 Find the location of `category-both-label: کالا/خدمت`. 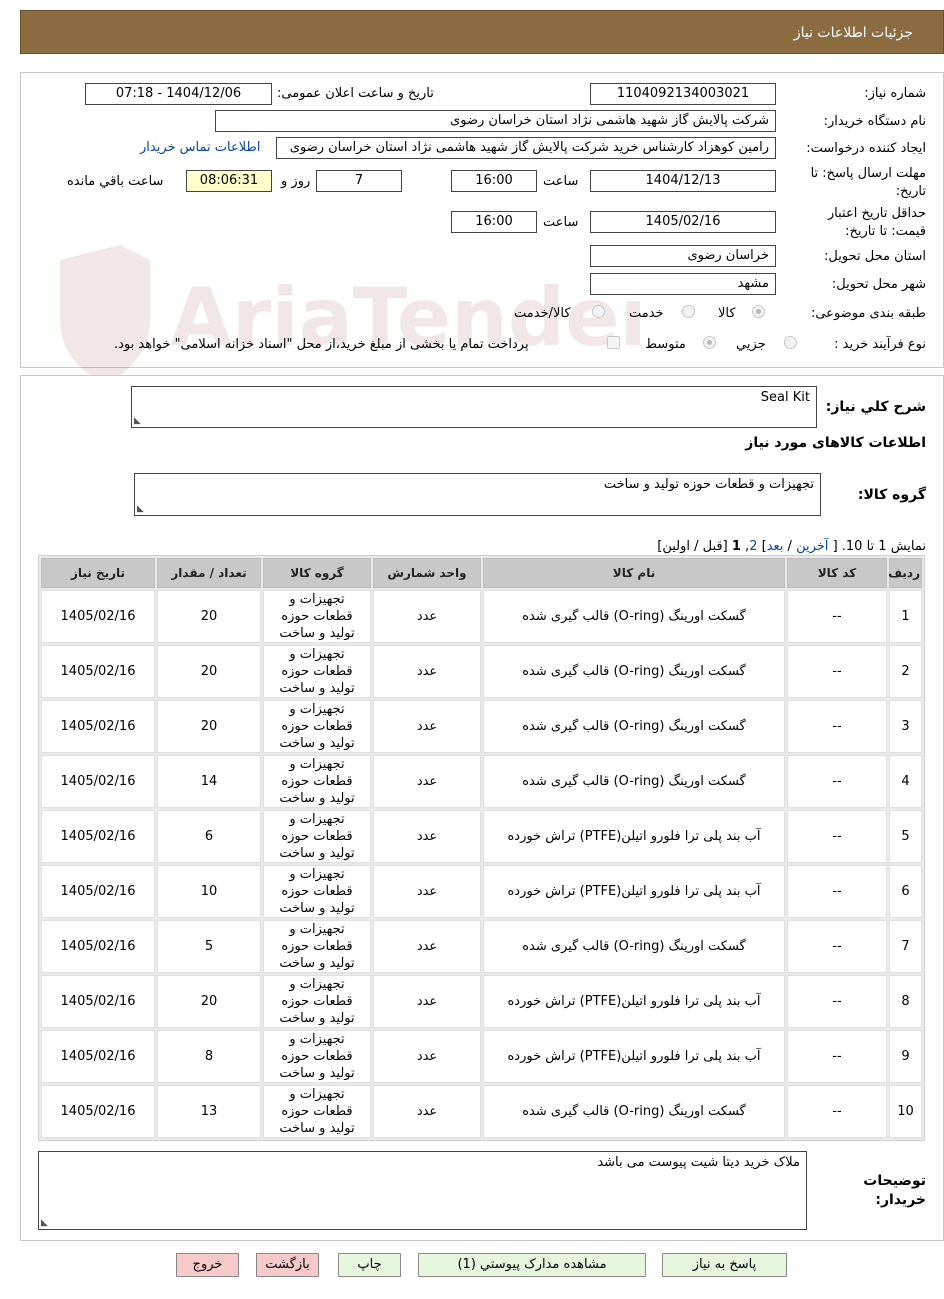

category-both-label: کالا/خدمت is located at coordinates (542, 313).